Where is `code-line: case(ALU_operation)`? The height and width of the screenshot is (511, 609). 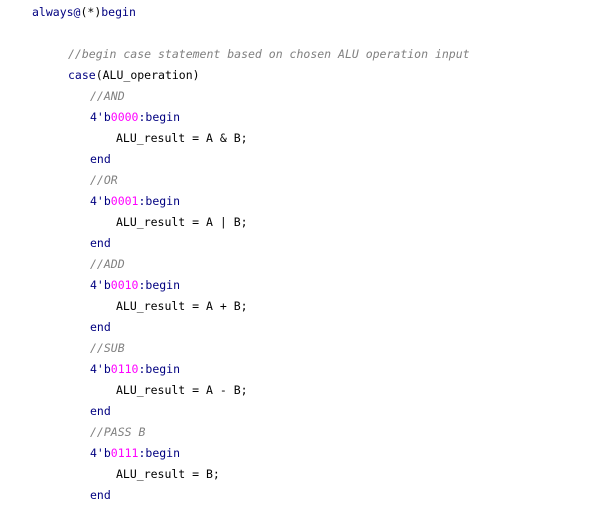
code-line: case(ALU_operation) is located at coordinates (134, 75).